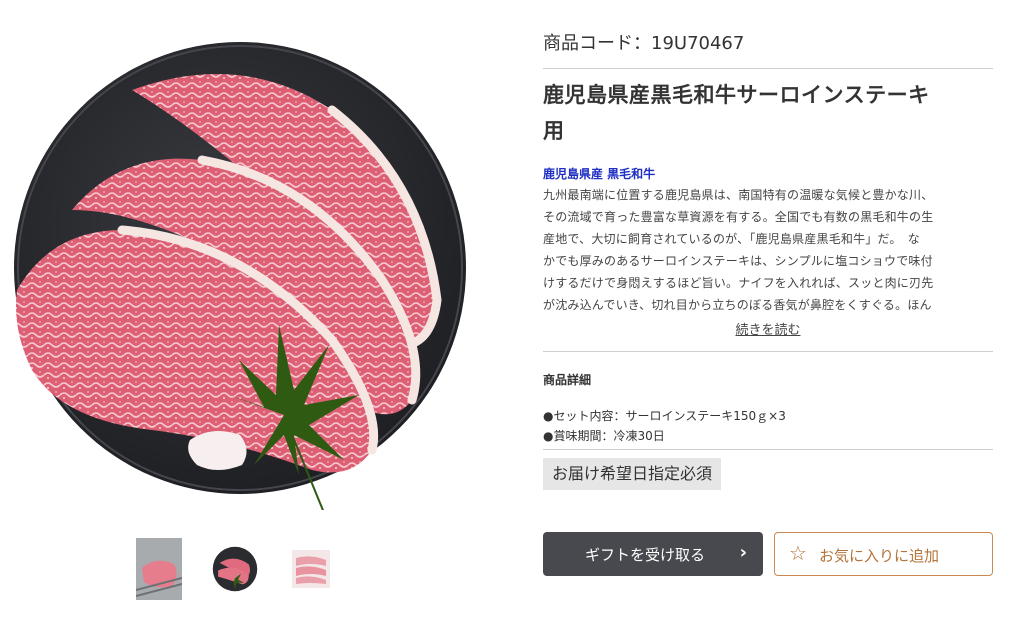 Image resolution: width=1014 pixels, height=623 pixels. Describe the element at coordinates (738, 261) in the screenshot. I see `description-line: かでも厚みのあるサーロインステーキは、シンプルに塩コショウで味付` at that location.